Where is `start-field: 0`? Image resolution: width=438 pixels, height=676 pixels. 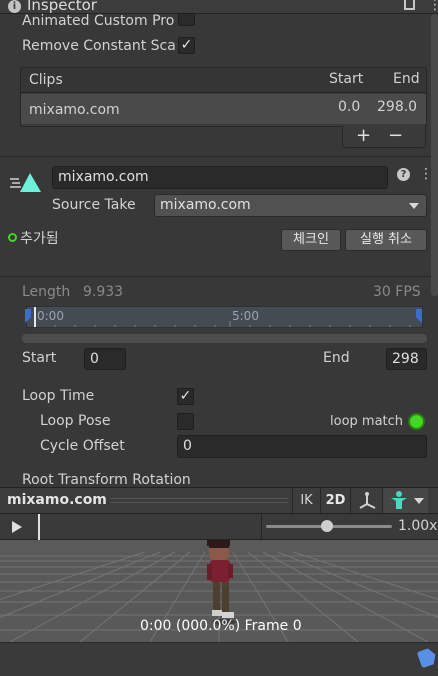 start-field: 0 is located at coordinates (105, 359).